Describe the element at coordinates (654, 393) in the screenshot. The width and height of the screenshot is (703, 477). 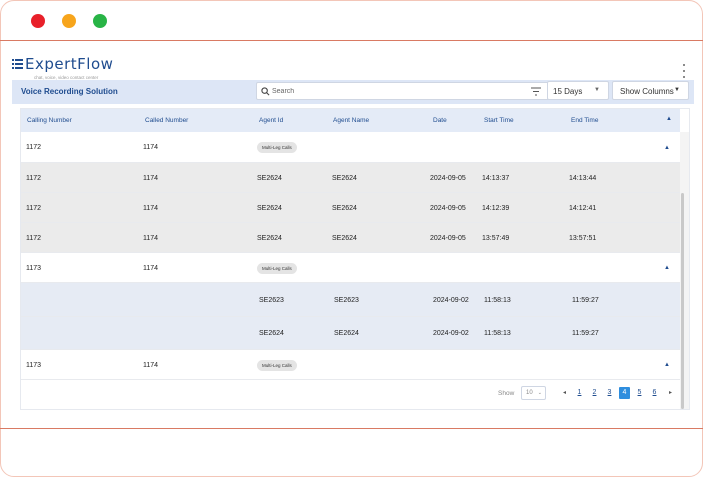
I see `page-link-6: 6` at that location.